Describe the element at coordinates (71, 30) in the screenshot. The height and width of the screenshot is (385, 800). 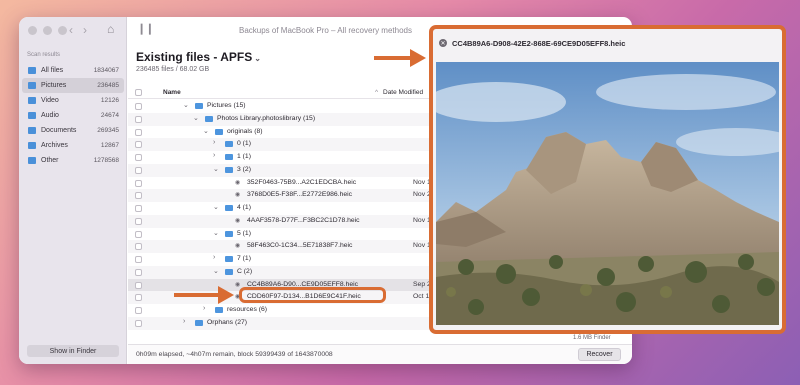
I see `back-arrow-icon: ‹` at that location.